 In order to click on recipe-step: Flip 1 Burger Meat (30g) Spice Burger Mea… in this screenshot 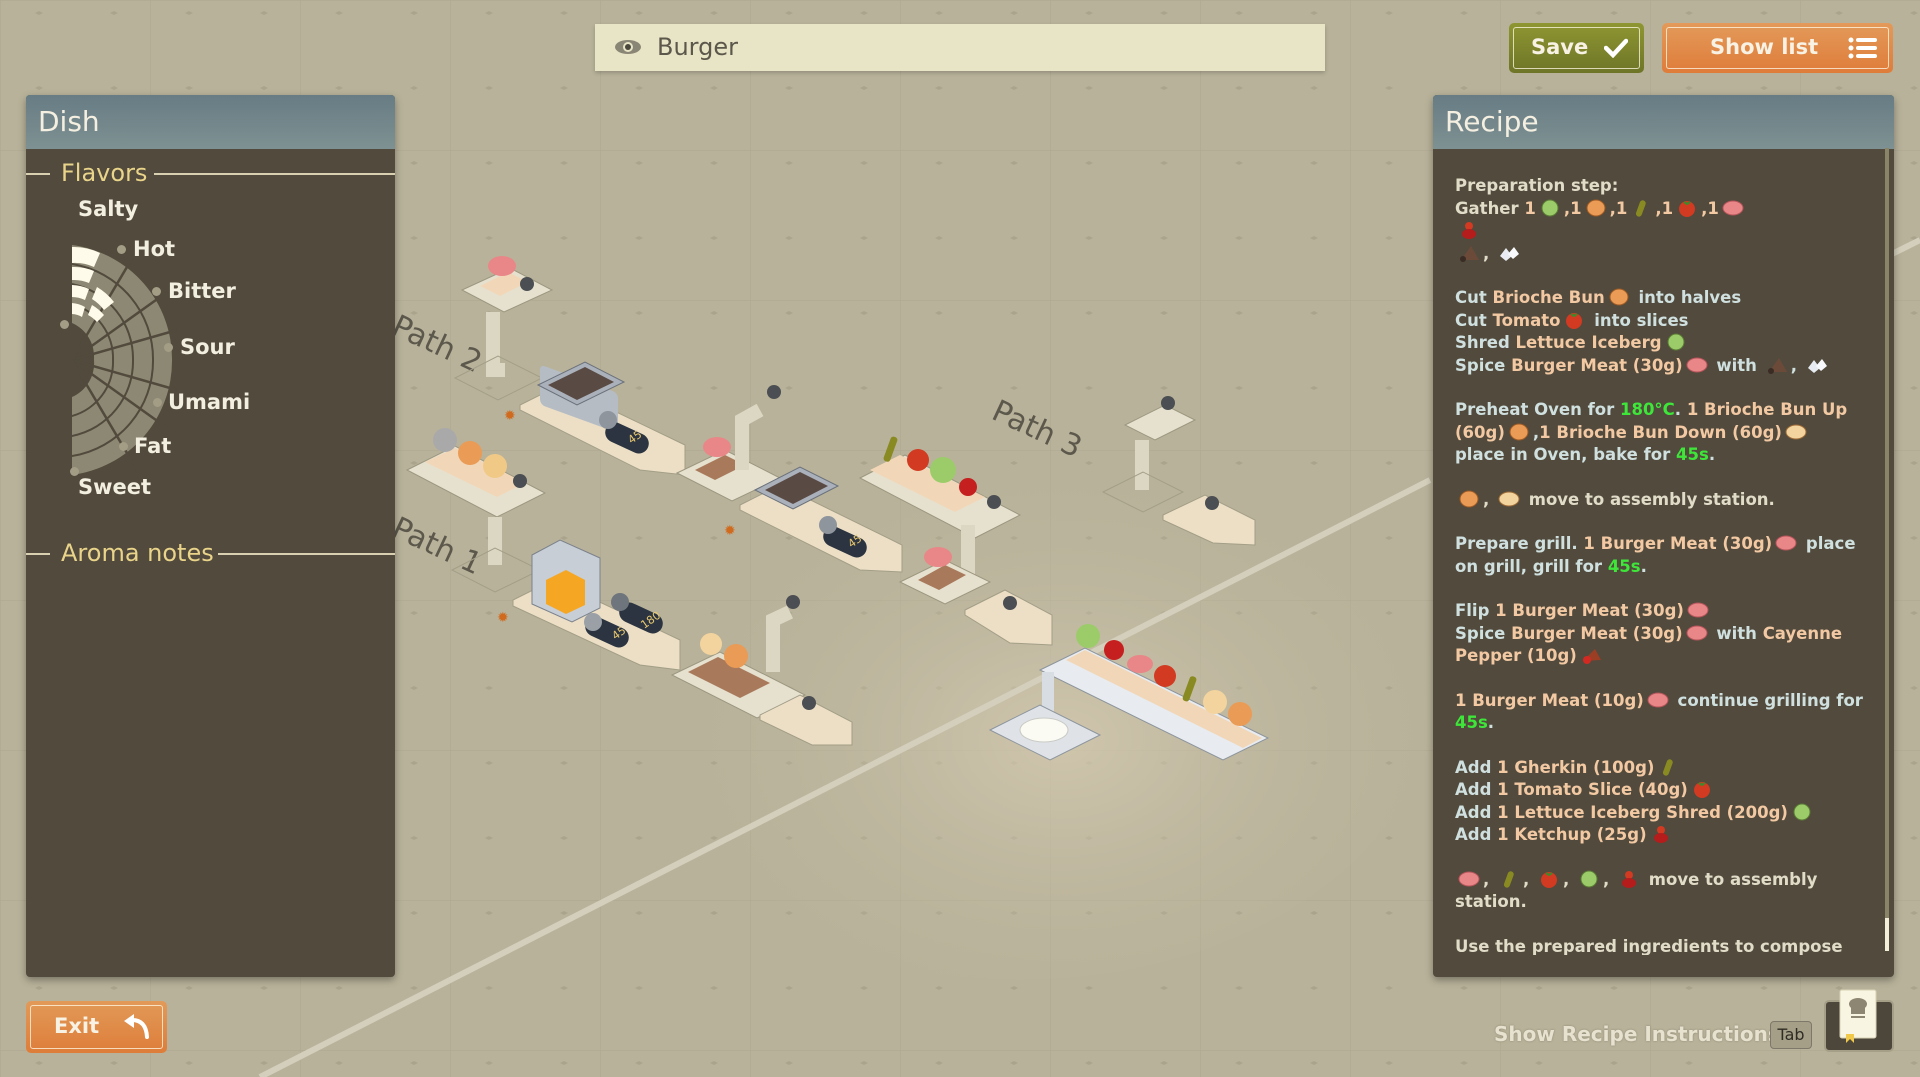, I will do `click(1660, 634)`.